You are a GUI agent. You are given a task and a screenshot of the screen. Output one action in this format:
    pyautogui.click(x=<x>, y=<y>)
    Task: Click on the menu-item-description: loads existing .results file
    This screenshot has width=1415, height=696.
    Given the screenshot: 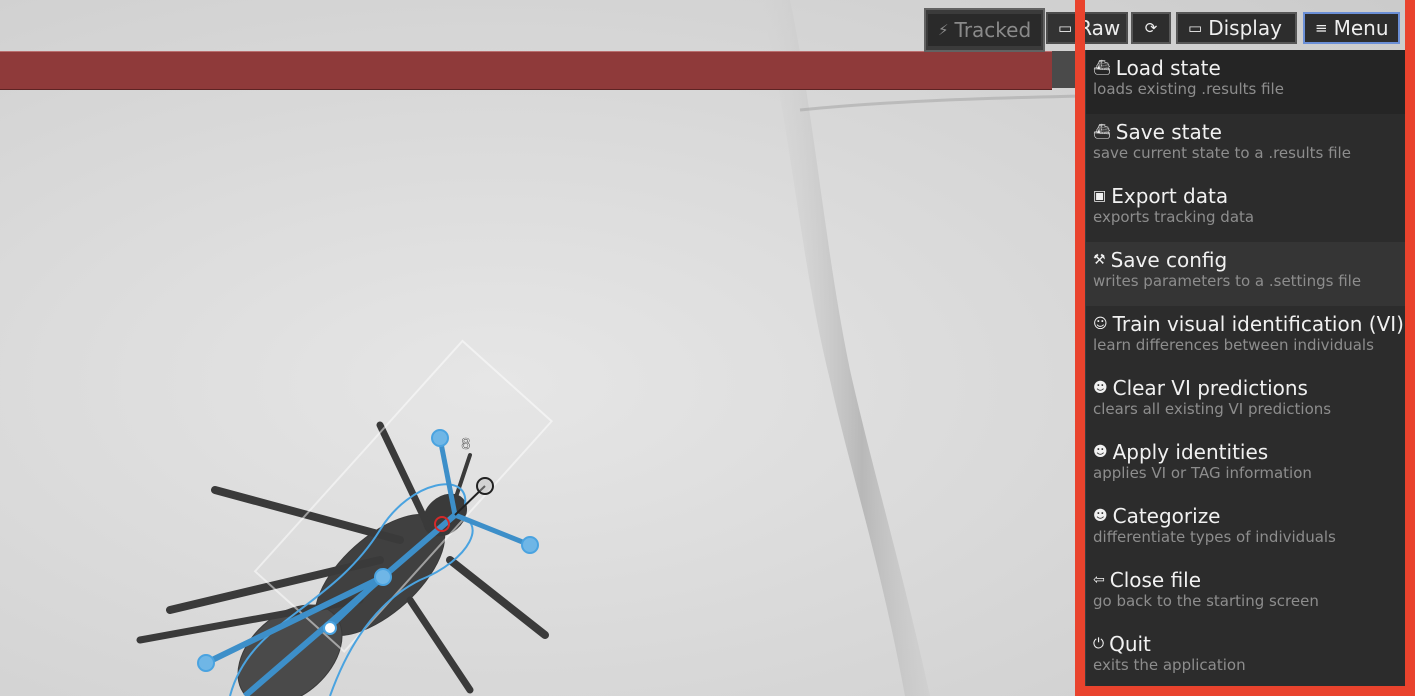 What is the action you would take?
    pyautogui.click(x=1188, y=89)
    